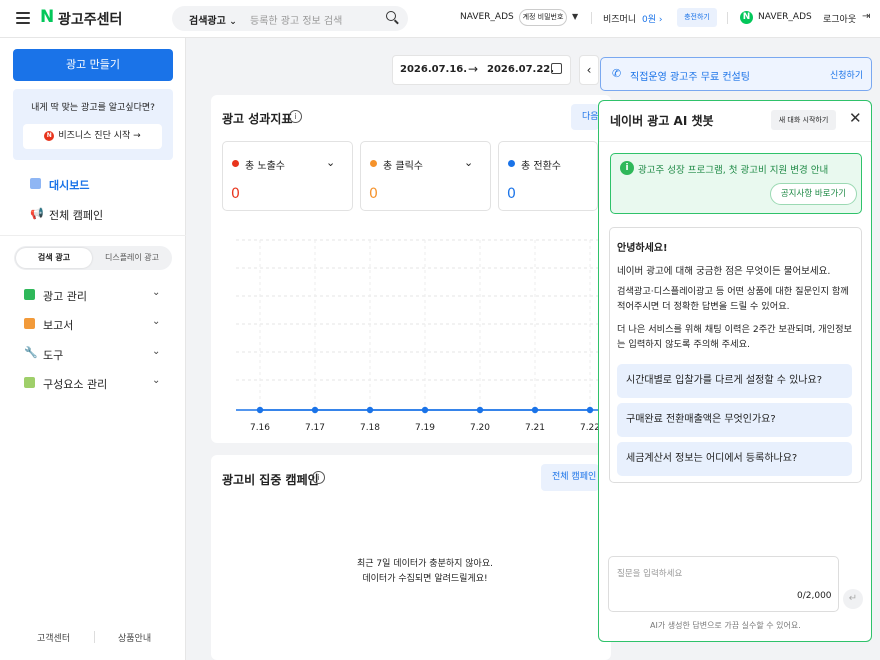 The width and height of the screenshot is (880, 660). I want to click on close-icon: ✕, so click(855, 118).